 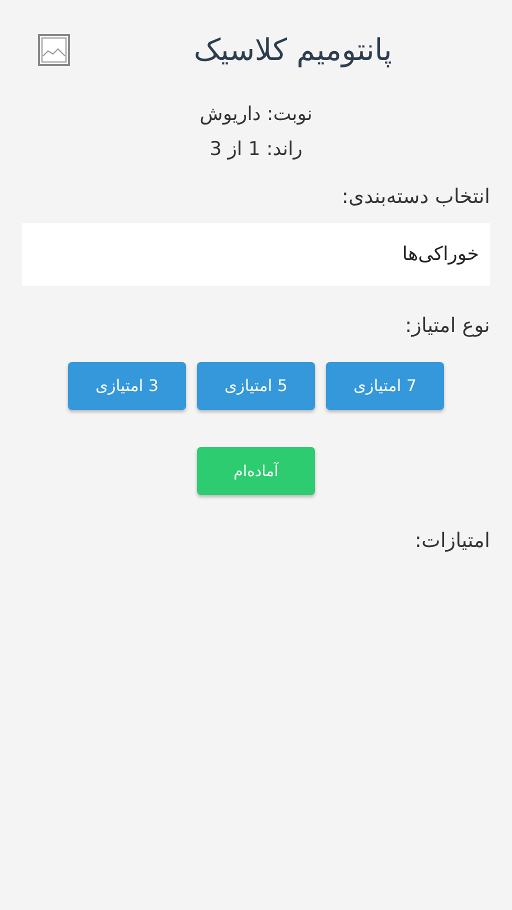 What do you see at coordinates (256, 471) in the screenshot?
I see `ready-button: آماده‌ام` at bounding box center [256, 471].